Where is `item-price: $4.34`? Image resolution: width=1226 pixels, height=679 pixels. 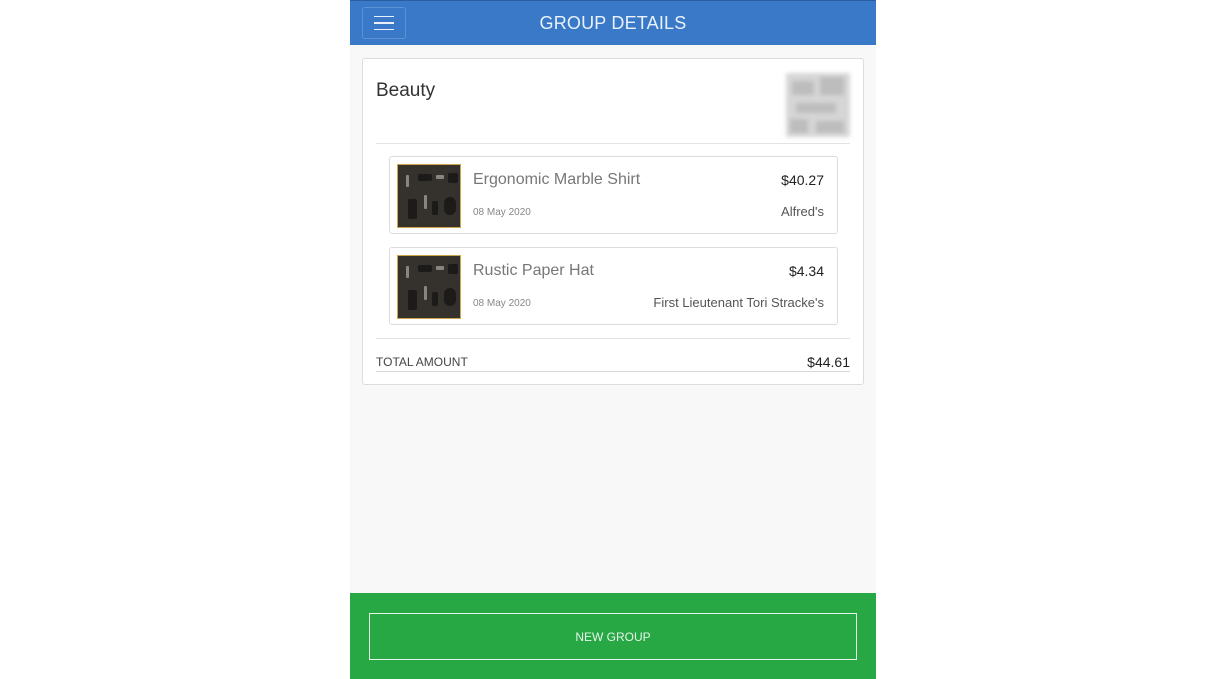 item-price: $4.34 is located at coordinates (806, 271).